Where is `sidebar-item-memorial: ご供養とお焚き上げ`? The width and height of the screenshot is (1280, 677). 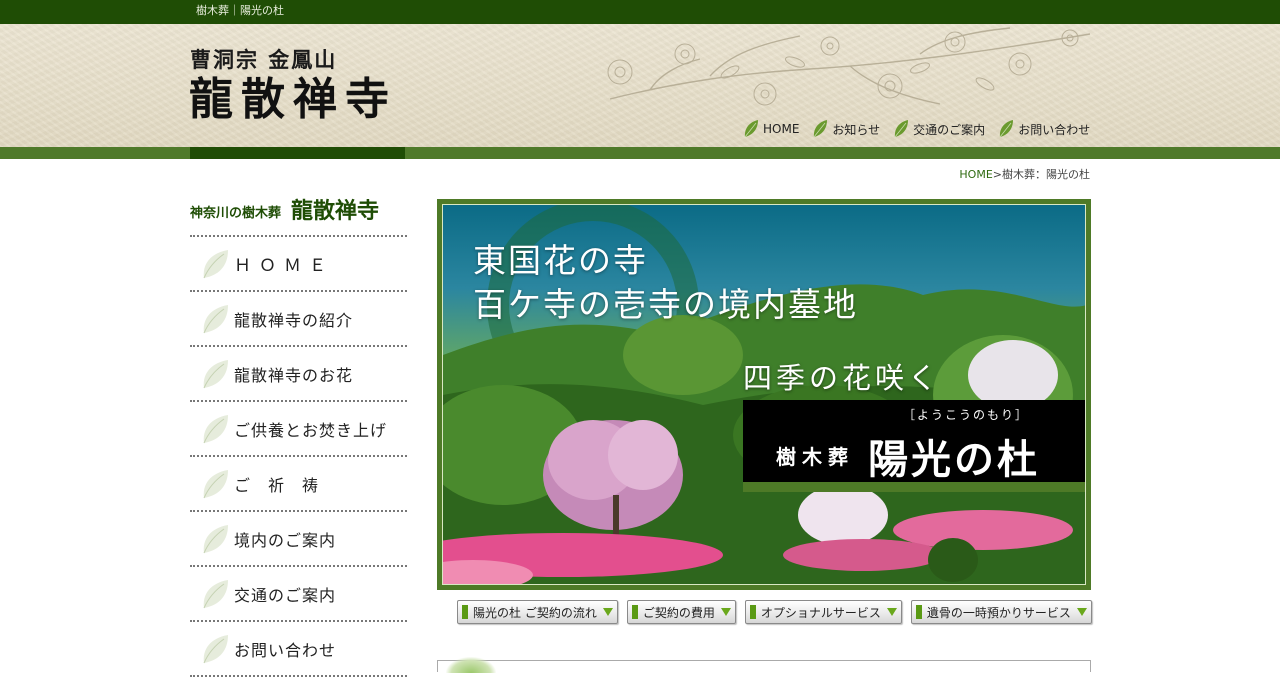
sidebar-item-memorial: ご供養とお焚き上げ is located at coordinates (298, 429).